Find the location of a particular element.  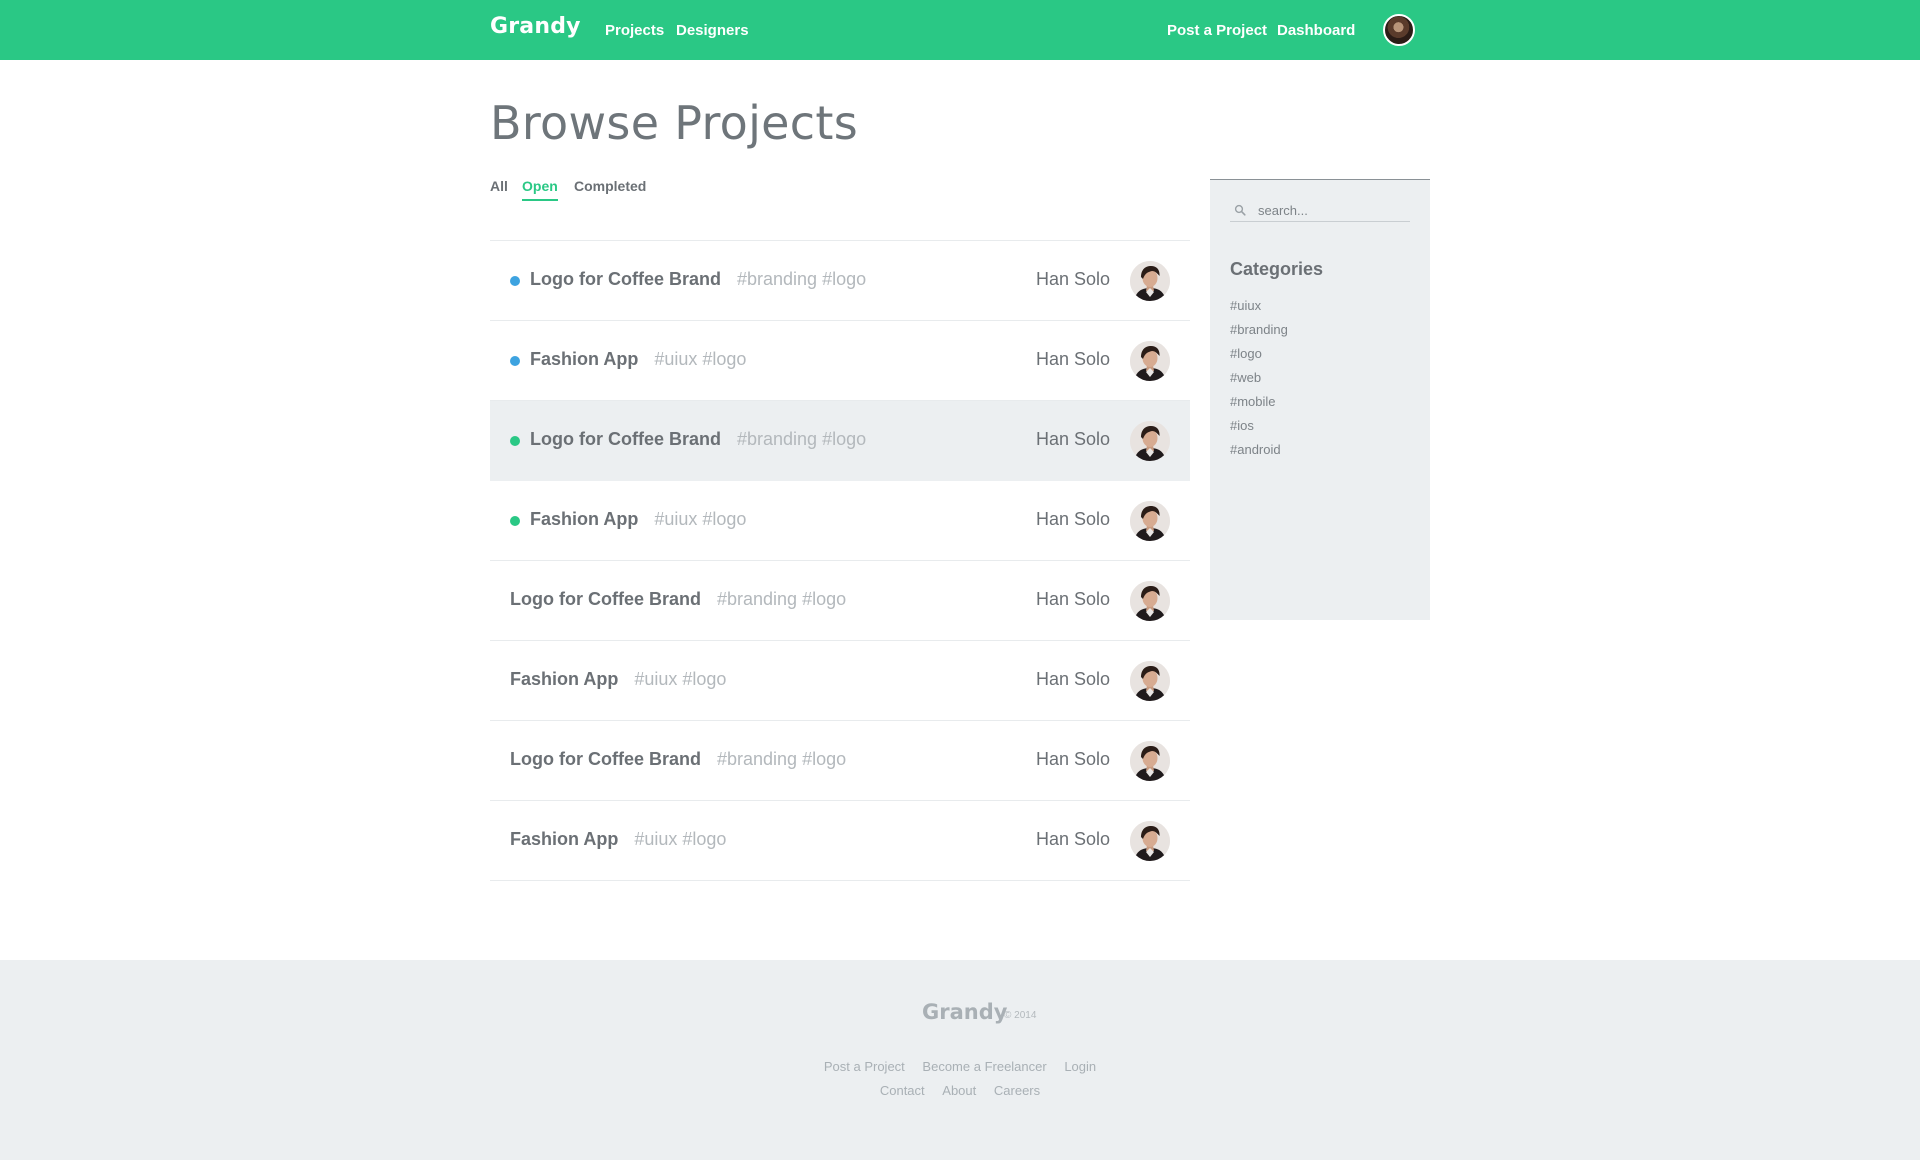

category-item: #branding is located at coordinates (1259, 334).